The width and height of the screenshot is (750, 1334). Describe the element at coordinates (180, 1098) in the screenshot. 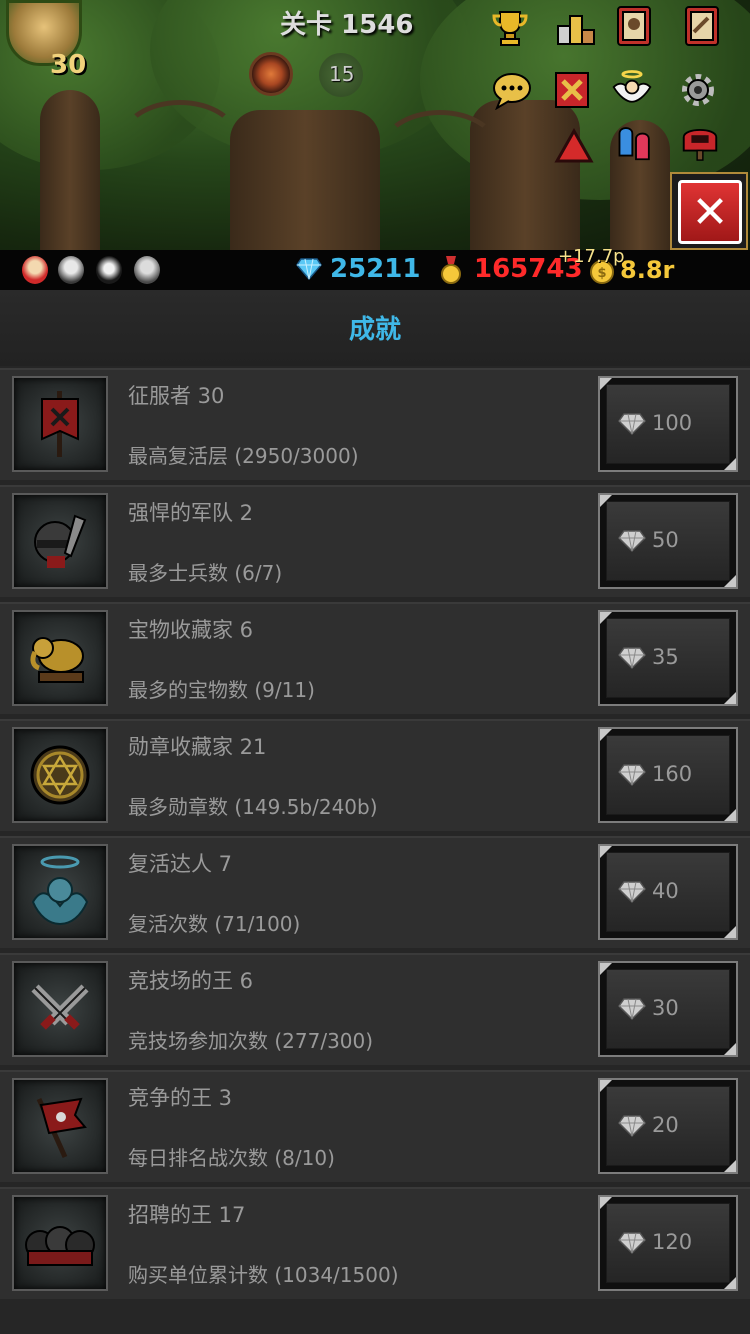

I see `achievement-name: 竞争的王 3` at that location.